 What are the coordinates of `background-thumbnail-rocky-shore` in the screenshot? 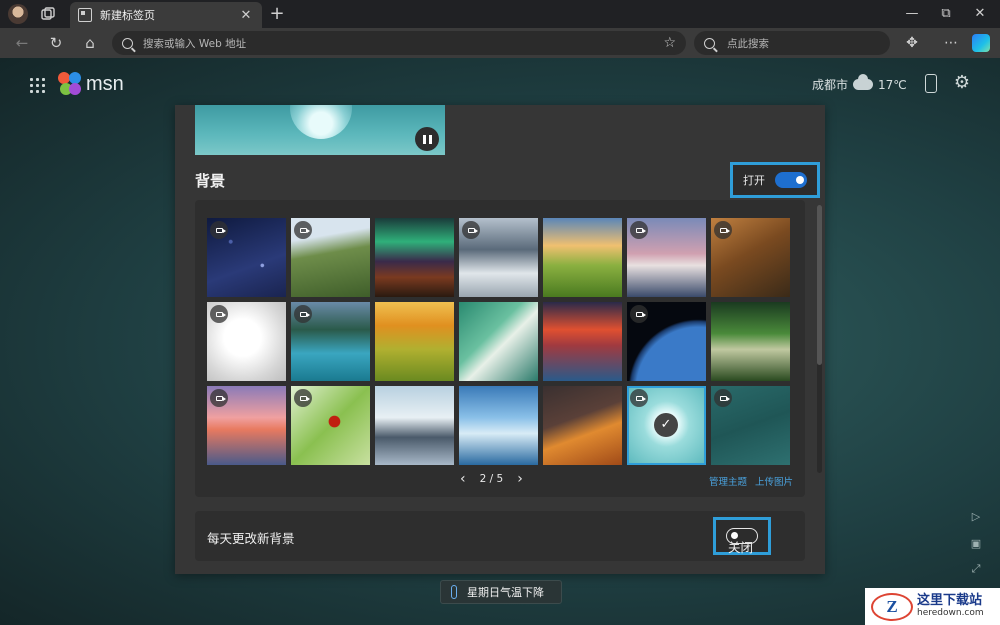 It's located at (414, 425).